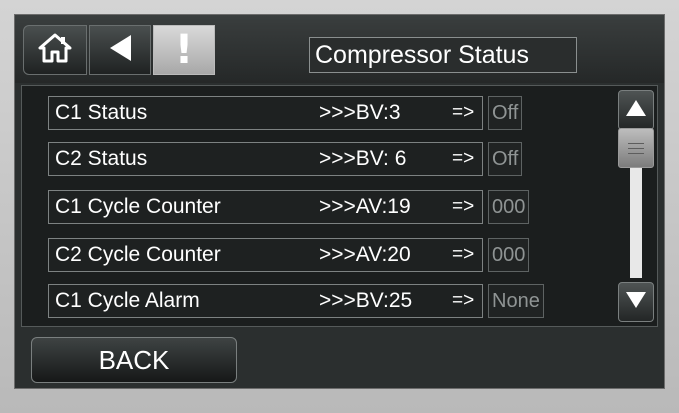 This screenshot has width=679, height=413. Describe the element at coordinates (101, 112) in the screenshot. I see `row-name: C1 Status` at that location.